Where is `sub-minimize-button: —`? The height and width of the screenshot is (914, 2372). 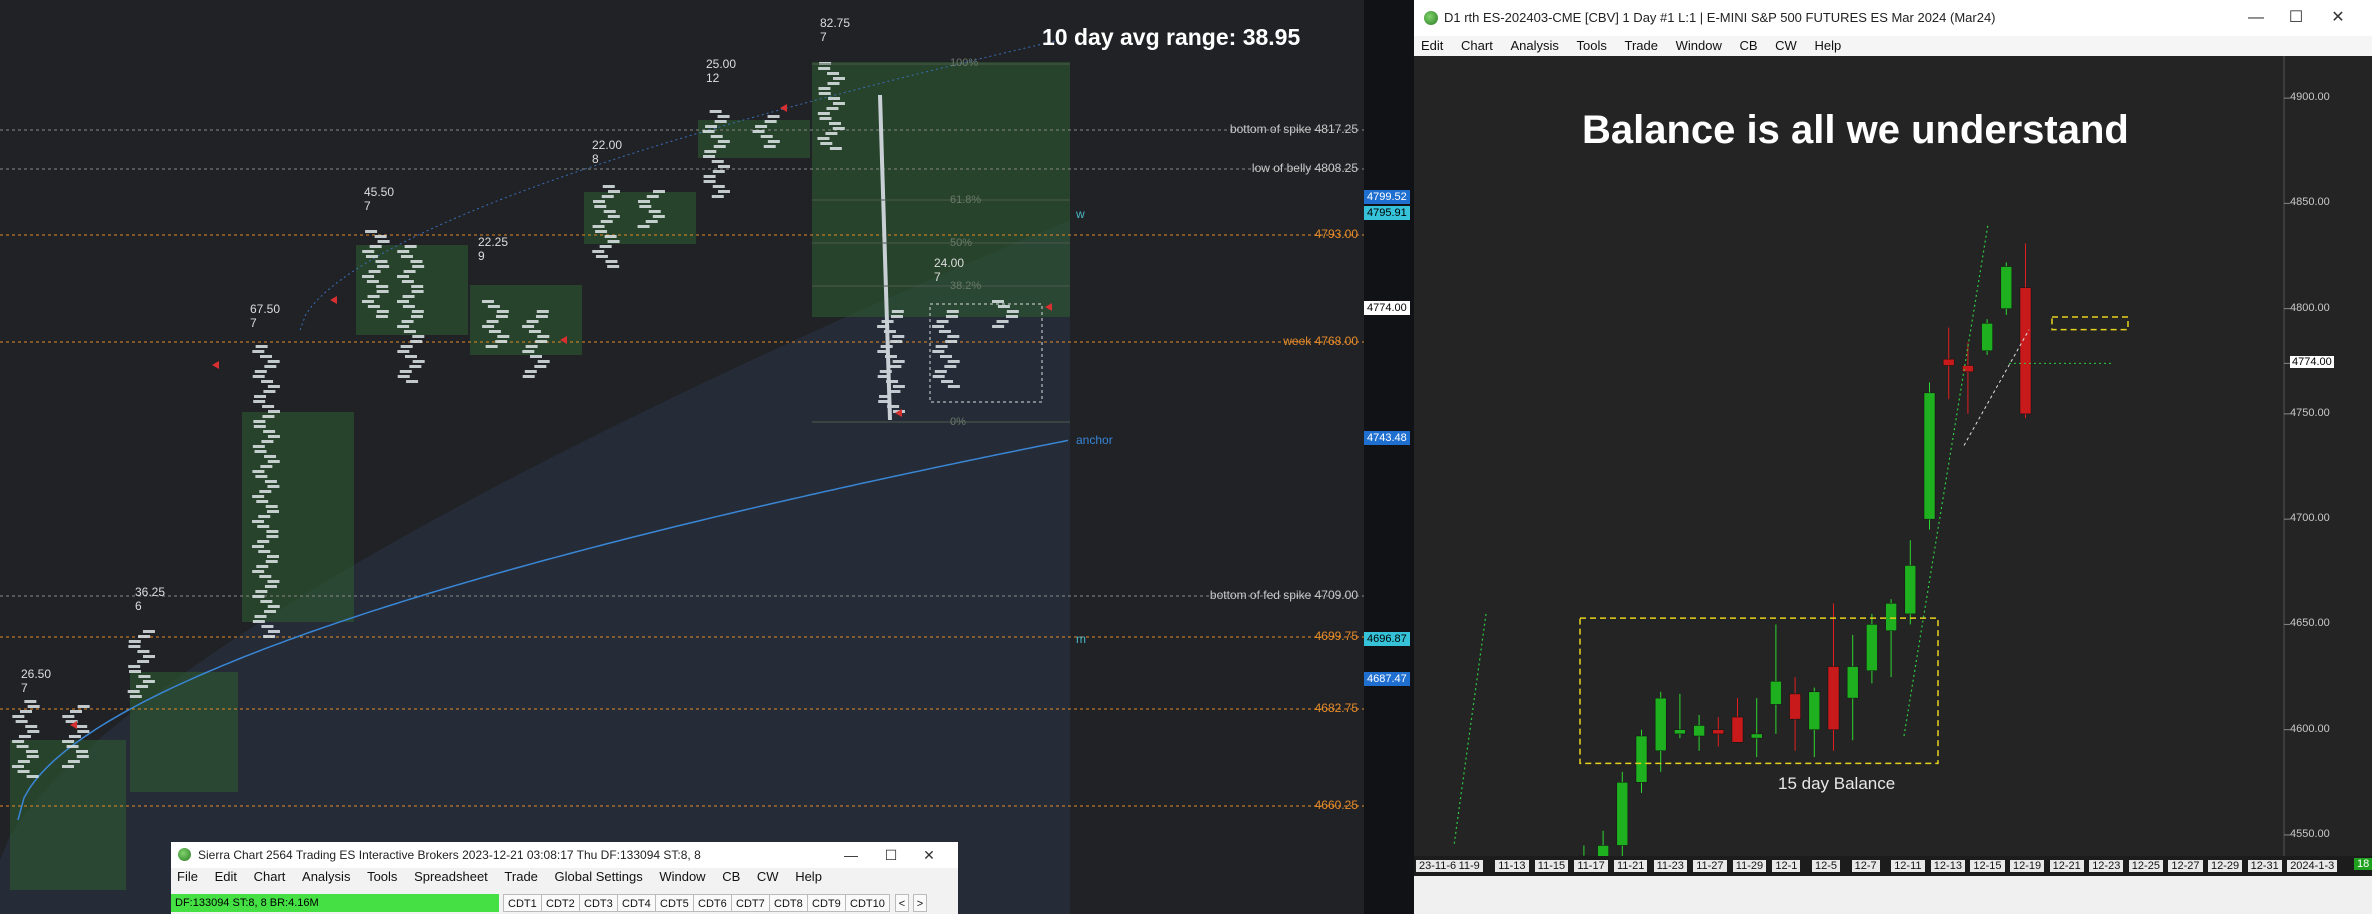
sub-minimize-button: — is located at coordinates (851, 855).